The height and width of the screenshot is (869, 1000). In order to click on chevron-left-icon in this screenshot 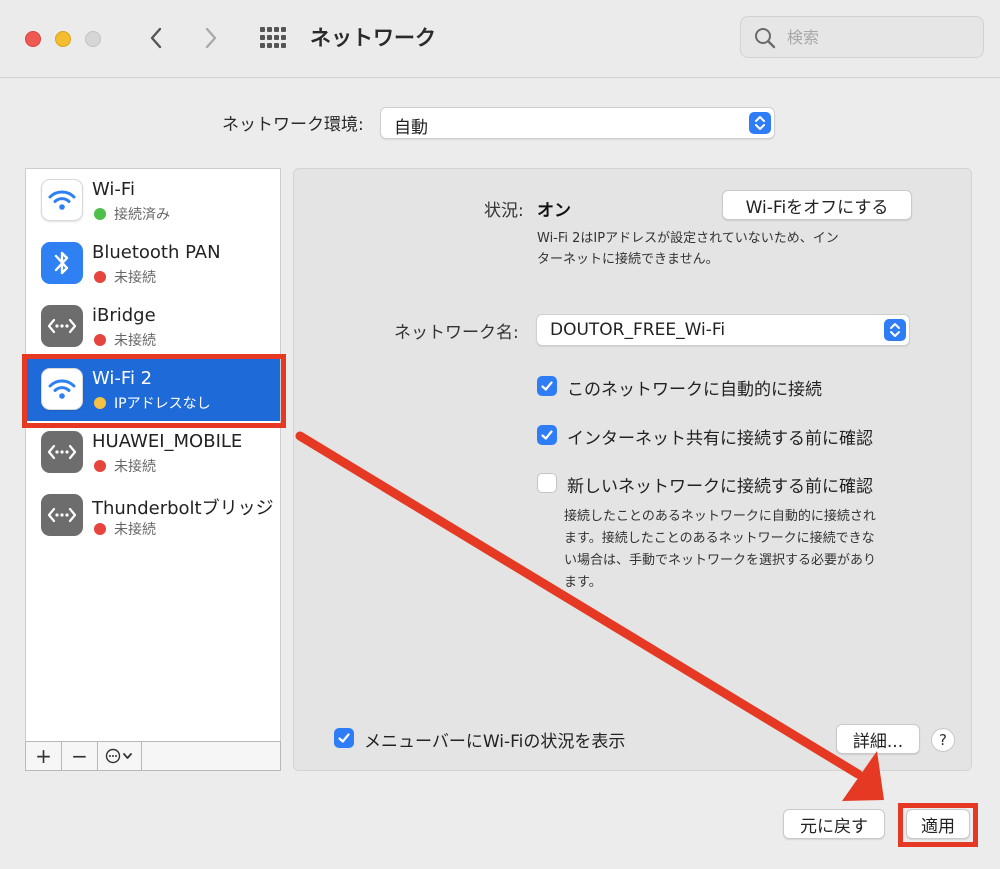, I will do `click(156, 38)`.